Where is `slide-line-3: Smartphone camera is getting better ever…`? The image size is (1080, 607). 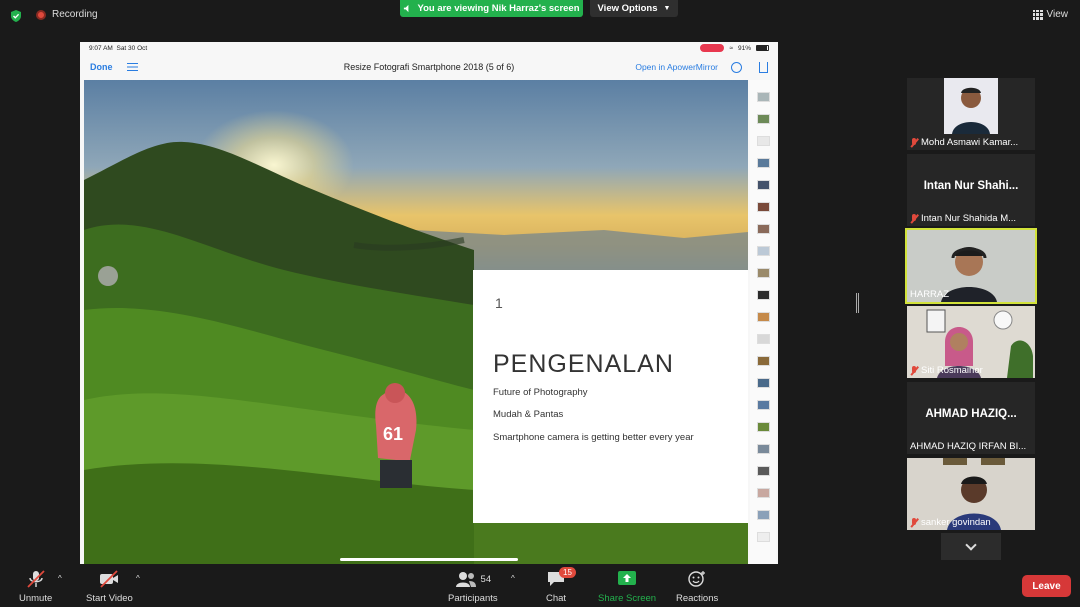
slide-line-3: Smartphone camera is getting better ever… is located at coordinates (593, 437).